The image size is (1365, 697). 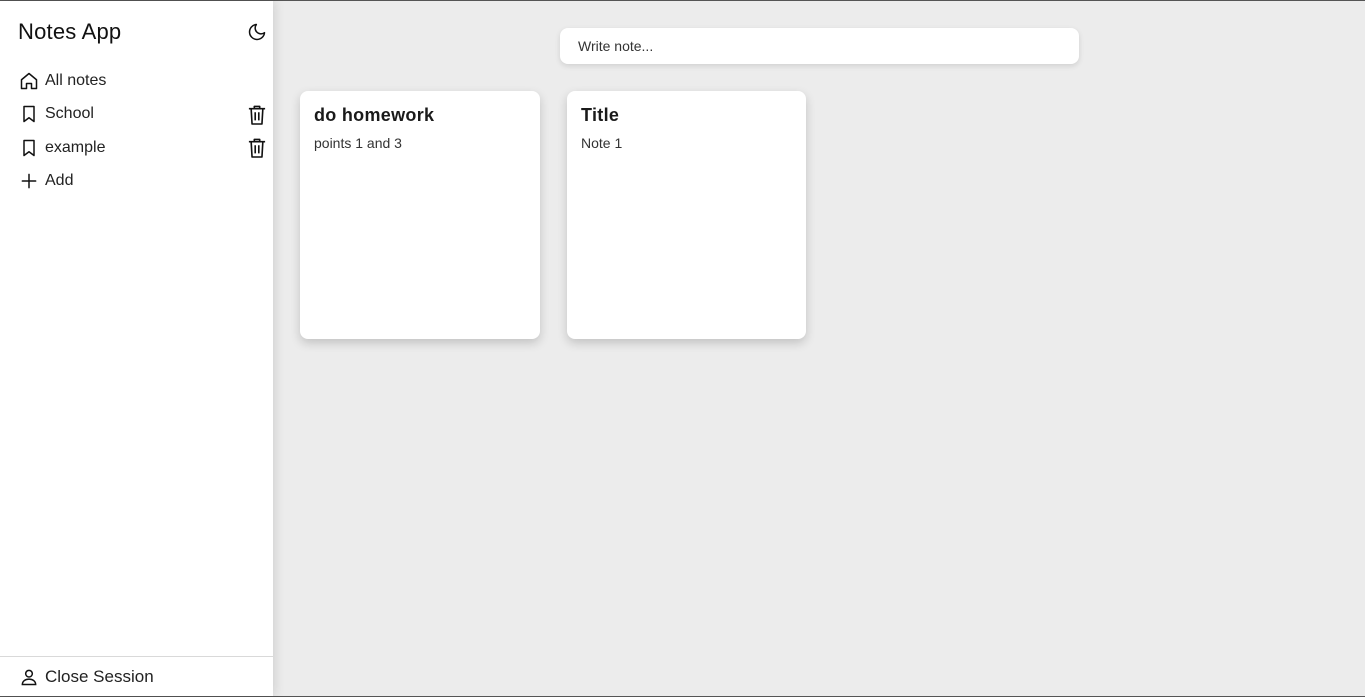 I want to click on delete-example-button, so click(x=257, y=148).